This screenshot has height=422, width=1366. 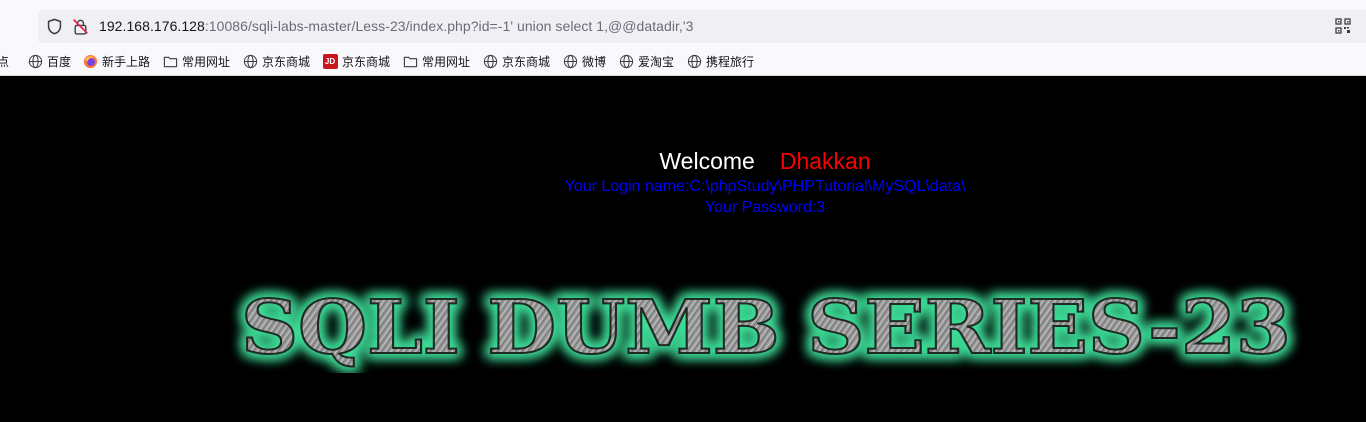 I want to click on firefox-icon, so click(x=90, y=61).